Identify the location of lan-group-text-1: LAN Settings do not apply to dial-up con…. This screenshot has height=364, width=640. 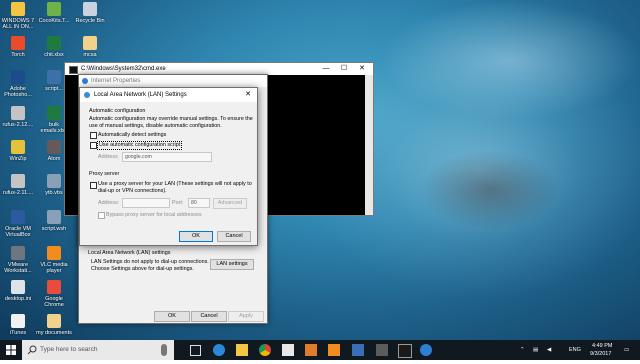
(150, 262).